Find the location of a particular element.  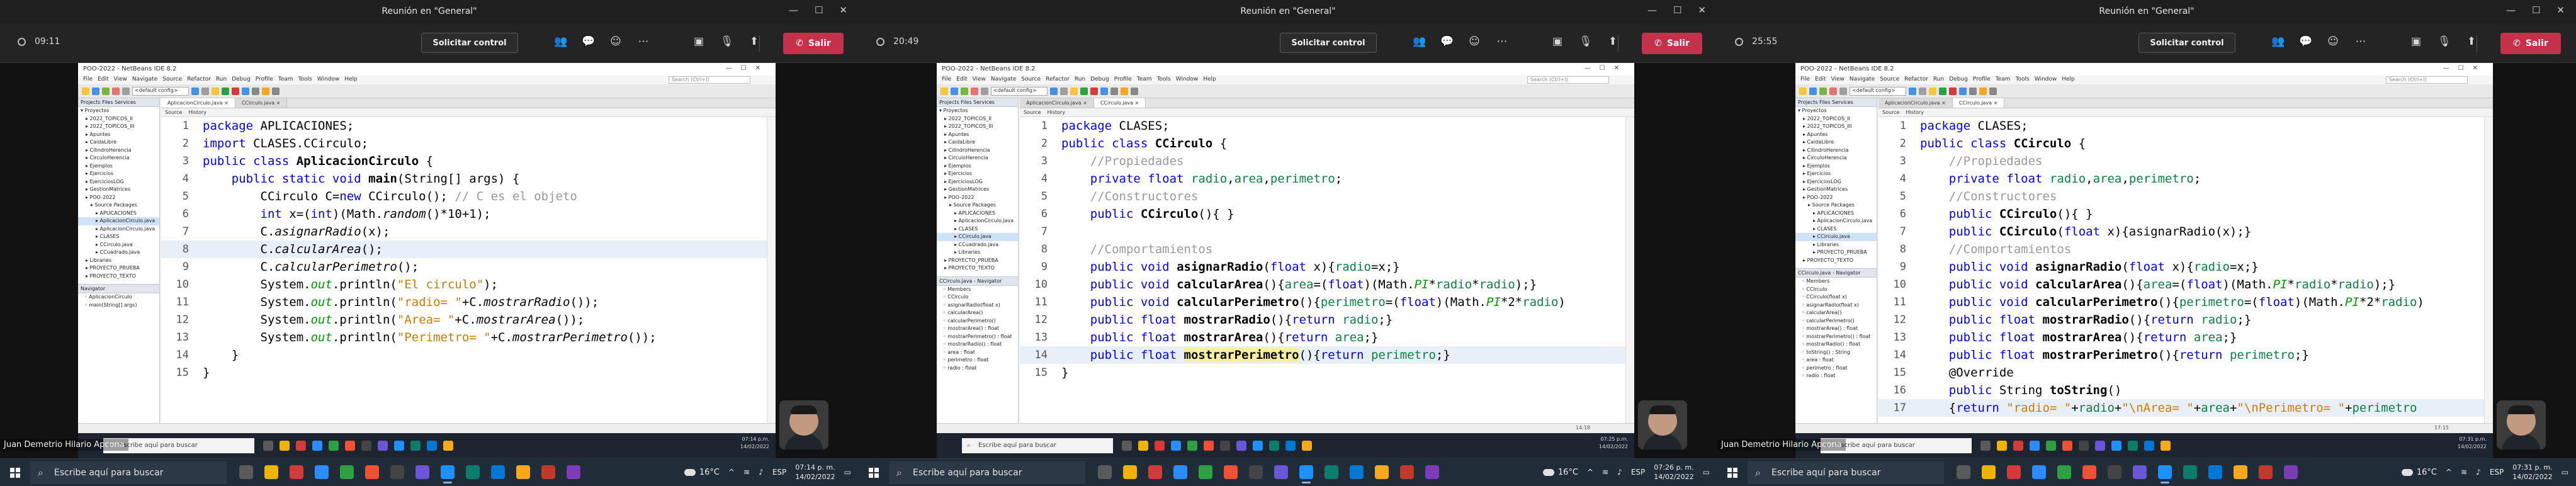

windows-logo-icon is located at coordinates (1732, 473).